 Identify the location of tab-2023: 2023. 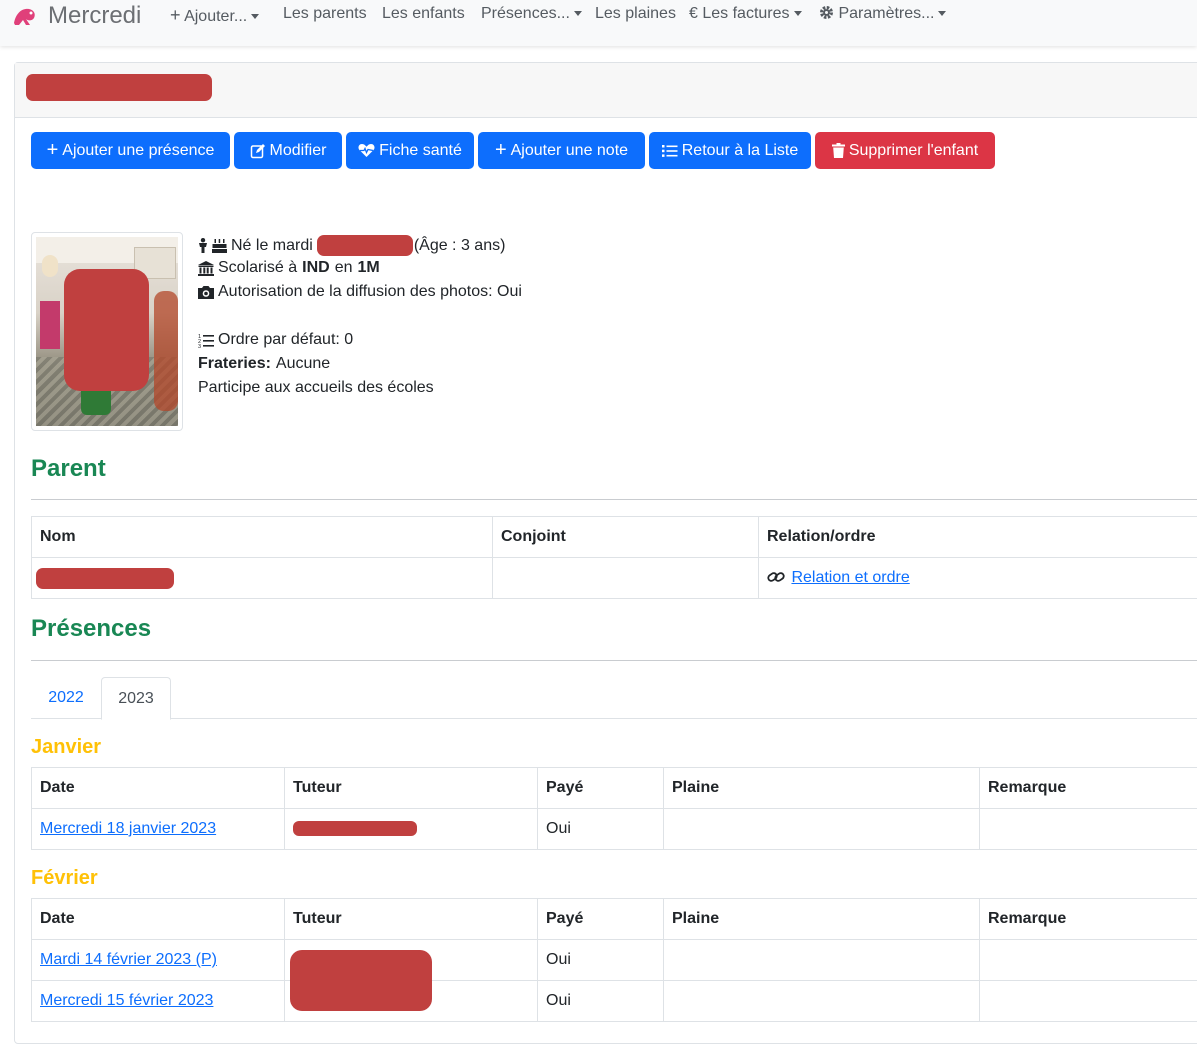
(136, 698).